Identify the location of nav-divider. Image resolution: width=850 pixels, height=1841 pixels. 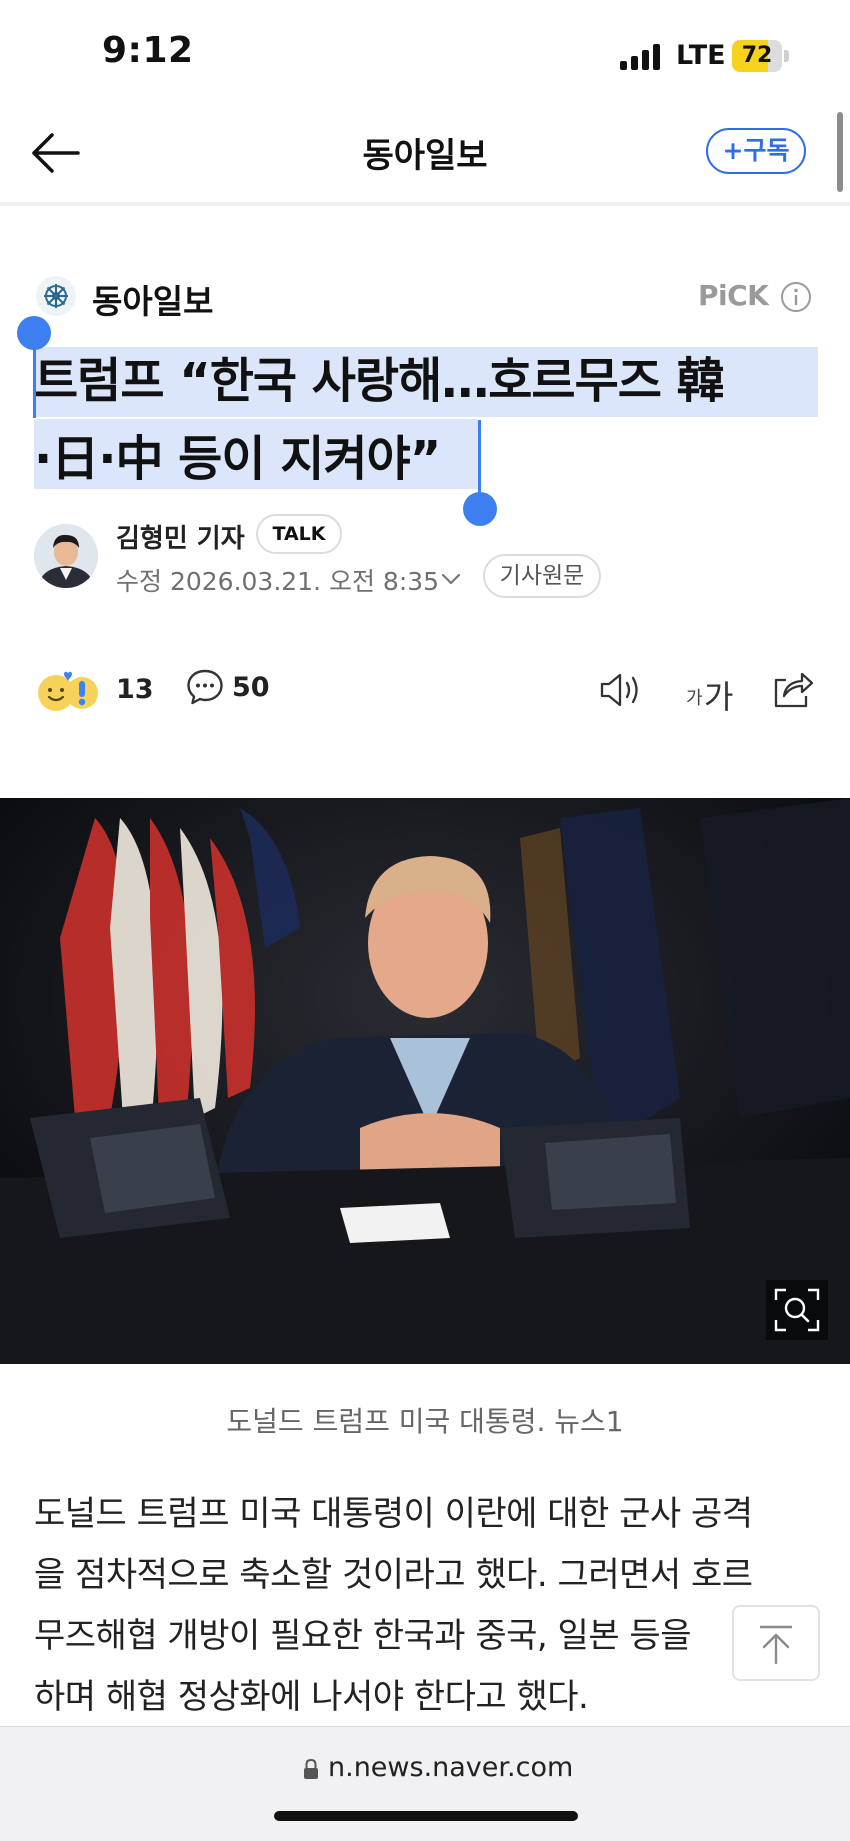
(425, 204).